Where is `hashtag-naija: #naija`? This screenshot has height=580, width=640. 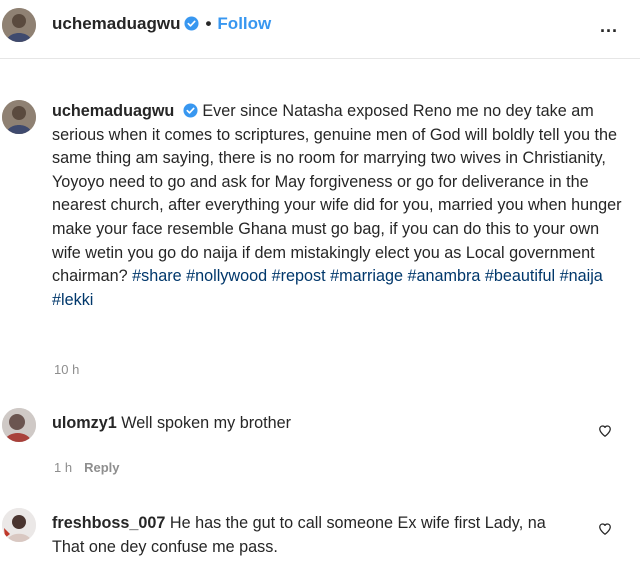
hashtag-naija: #naija is located at coordinates (581, 276).